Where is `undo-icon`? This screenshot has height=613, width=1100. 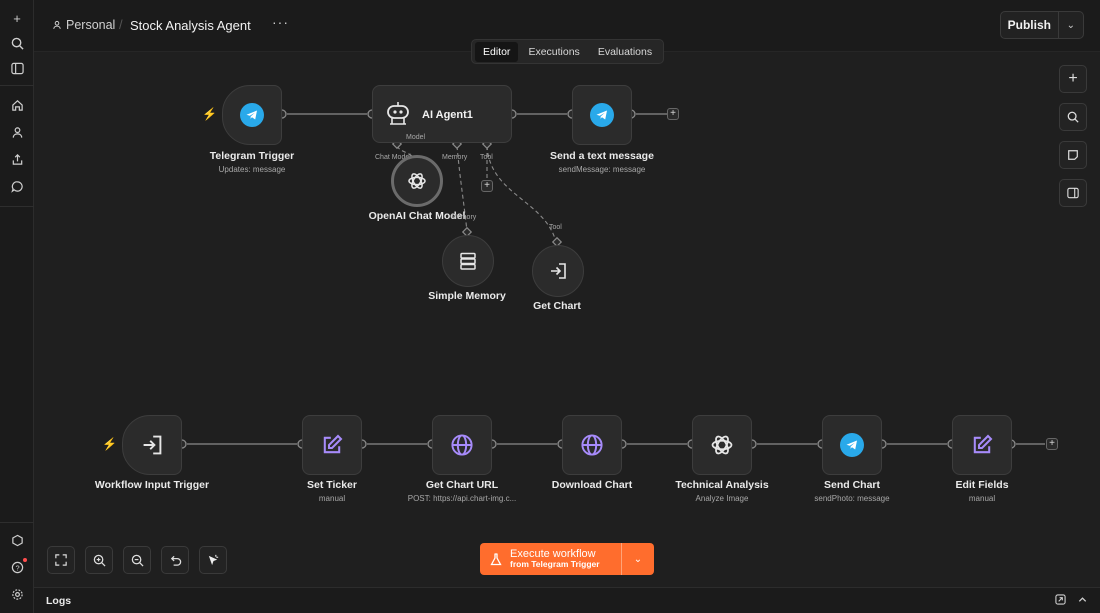 undo-icon is located at coordinates (175, 560).